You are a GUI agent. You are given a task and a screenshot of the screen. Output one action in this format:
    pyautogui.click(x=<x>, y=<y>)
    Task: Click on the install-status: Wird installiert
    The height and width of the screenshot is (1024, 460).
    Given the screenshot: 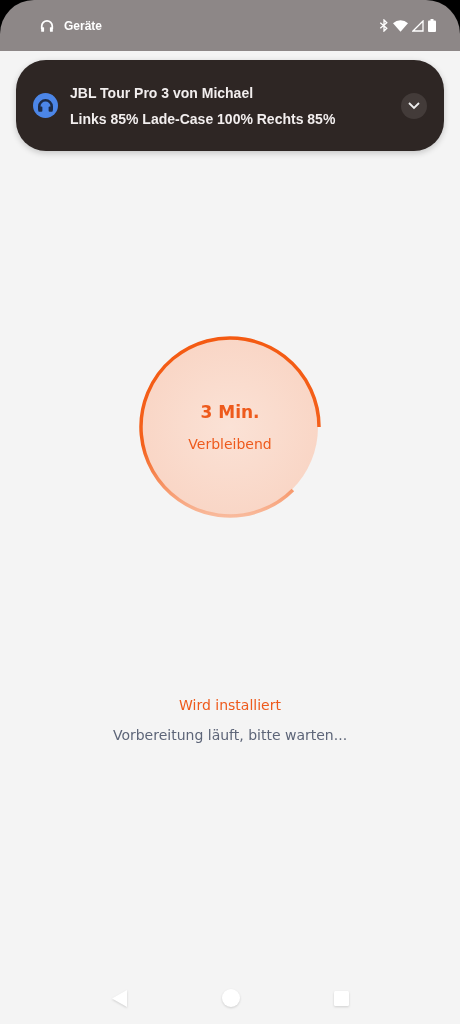 What is the action you would take?
    pyautogui.click(x=230, y=705)
    